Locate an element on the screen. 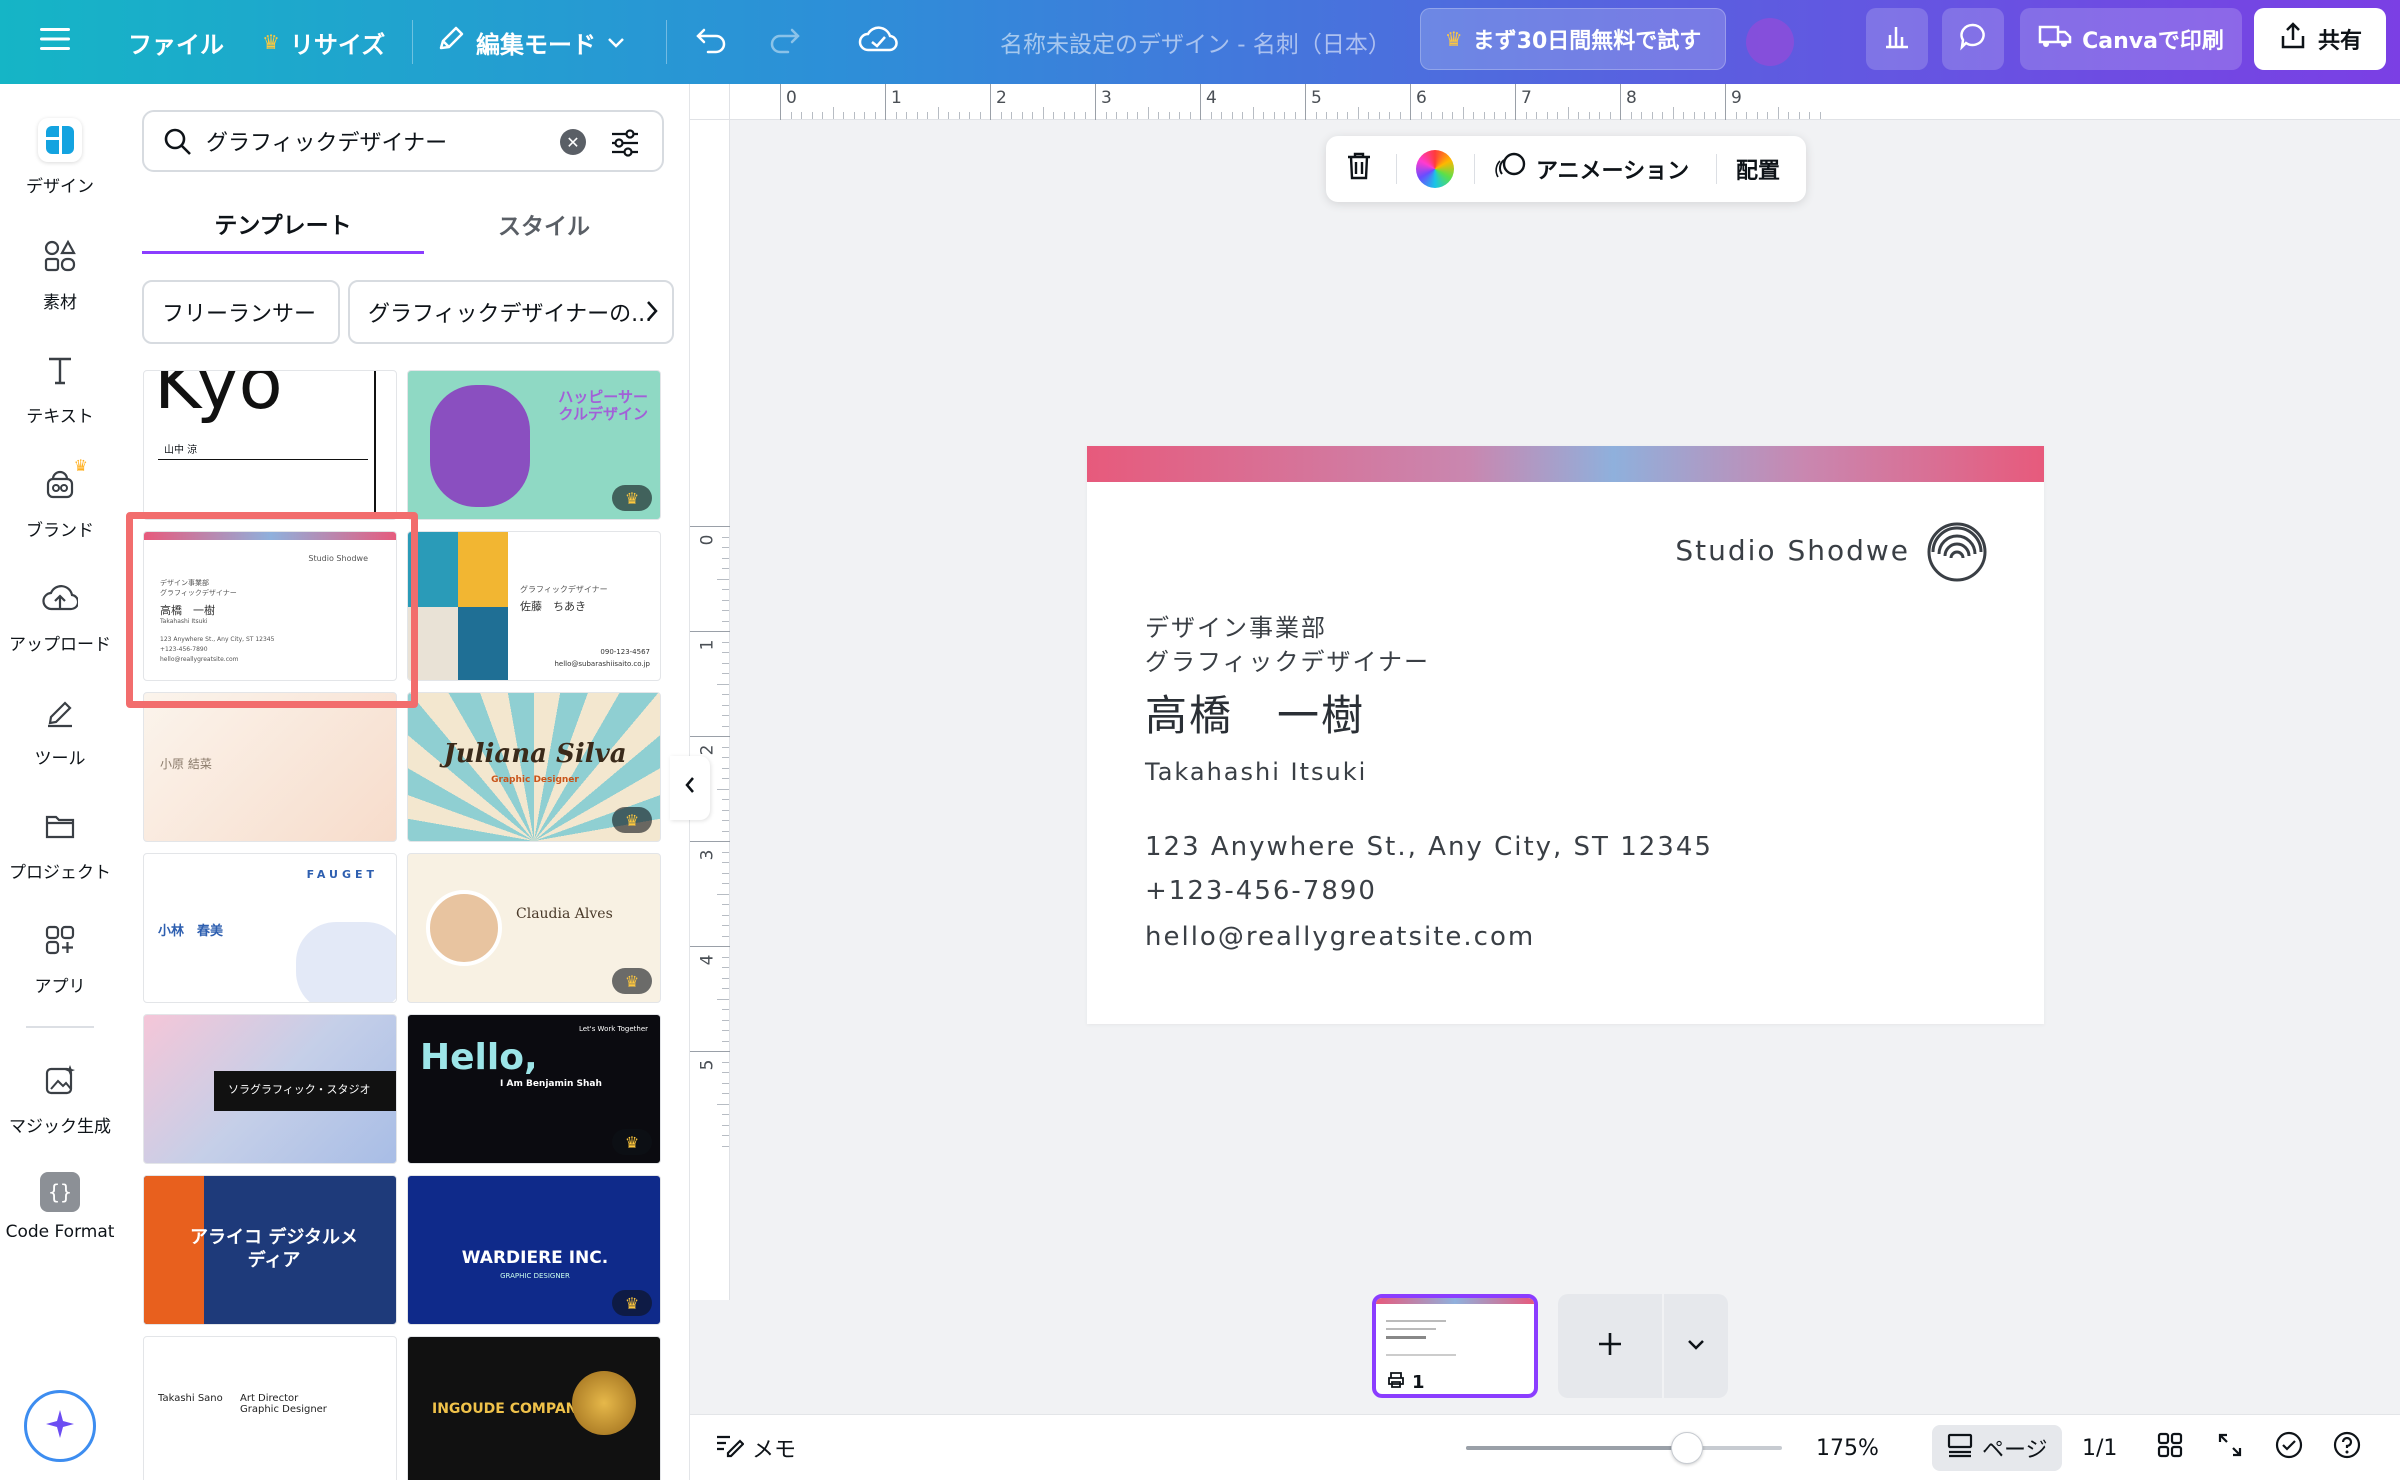  undo-button is located at coordinates (711, 42).